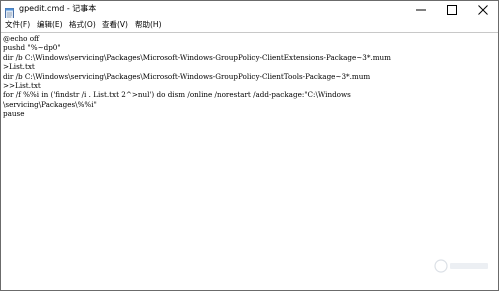 This screenshot has height=291, width=499. I want to click on menu-view: 查看(V), so click(115, 25).